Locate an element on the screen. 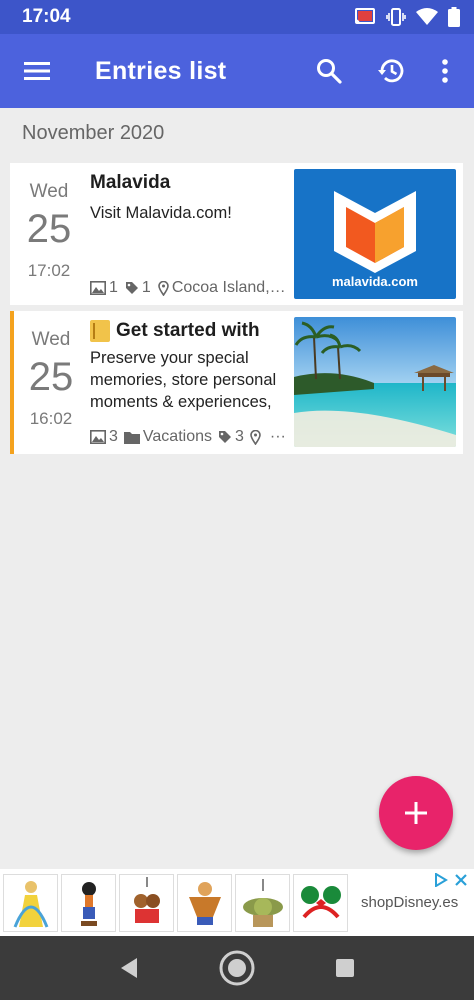  more-options-button is located at coordinates (445, 71).